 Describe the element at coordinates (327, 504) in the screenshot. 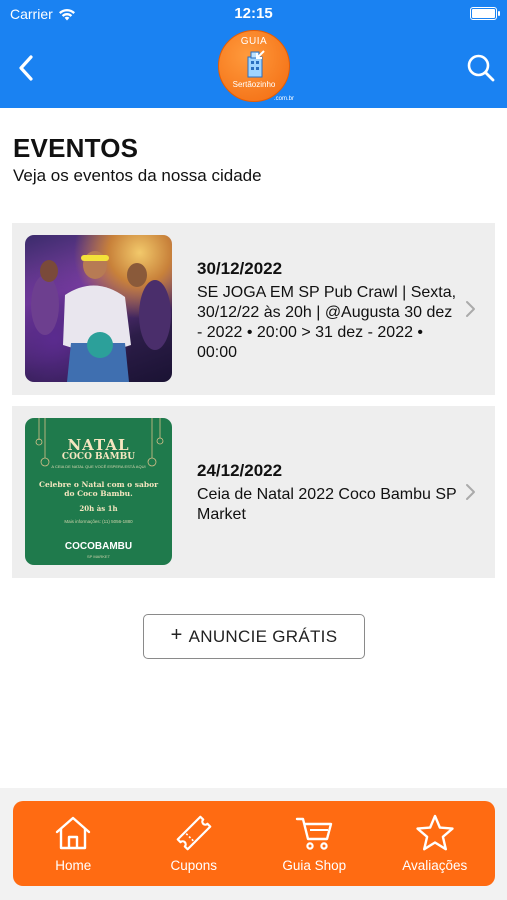

I see `event-title: Ceia de Natal 2022 Coco Bambu SP Market` at that location.